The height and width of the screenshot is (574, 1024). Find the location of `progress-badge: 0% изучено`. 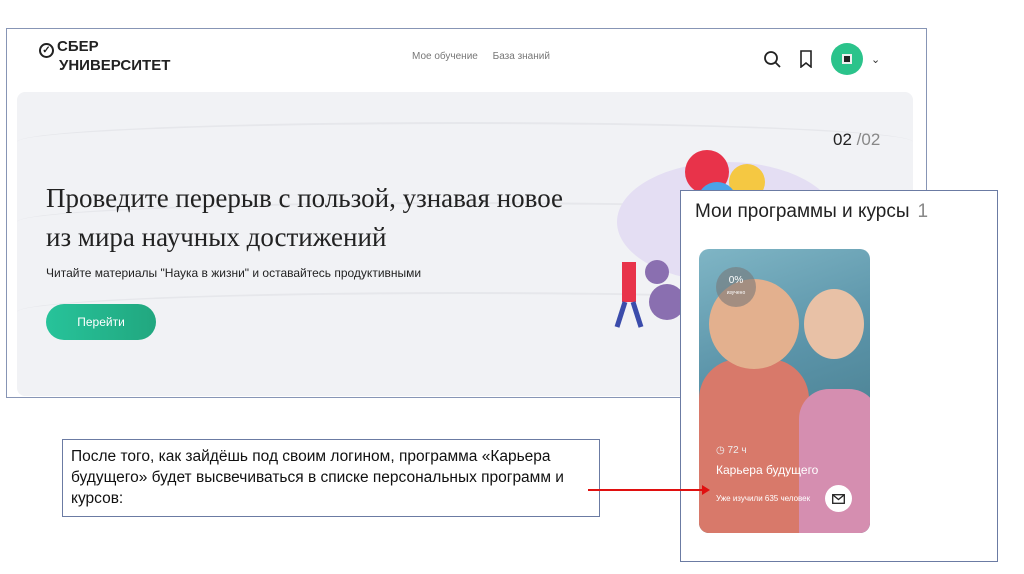

progress-badge: 0% изучено is located at coordinates (736, 287).